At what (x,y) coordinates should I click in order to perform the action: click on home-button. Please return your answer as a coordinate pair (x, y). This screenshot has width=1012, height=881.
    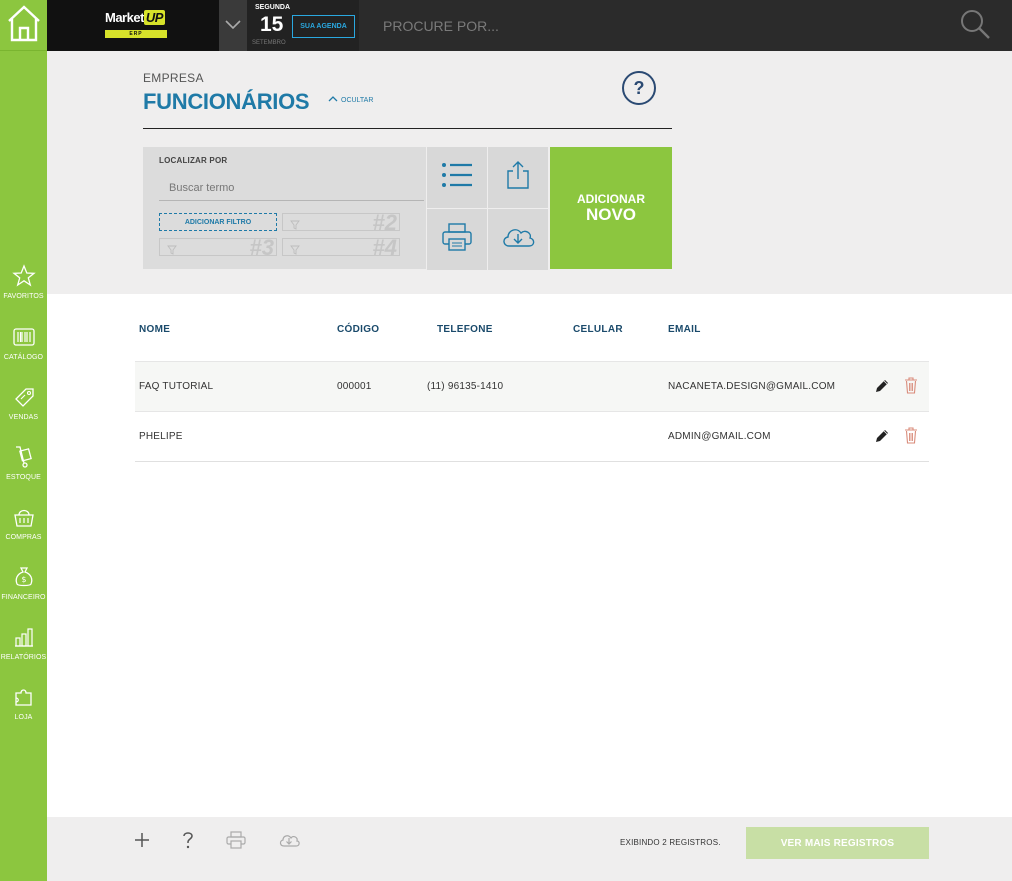
    Looking at the image, I should click on (23, 25).